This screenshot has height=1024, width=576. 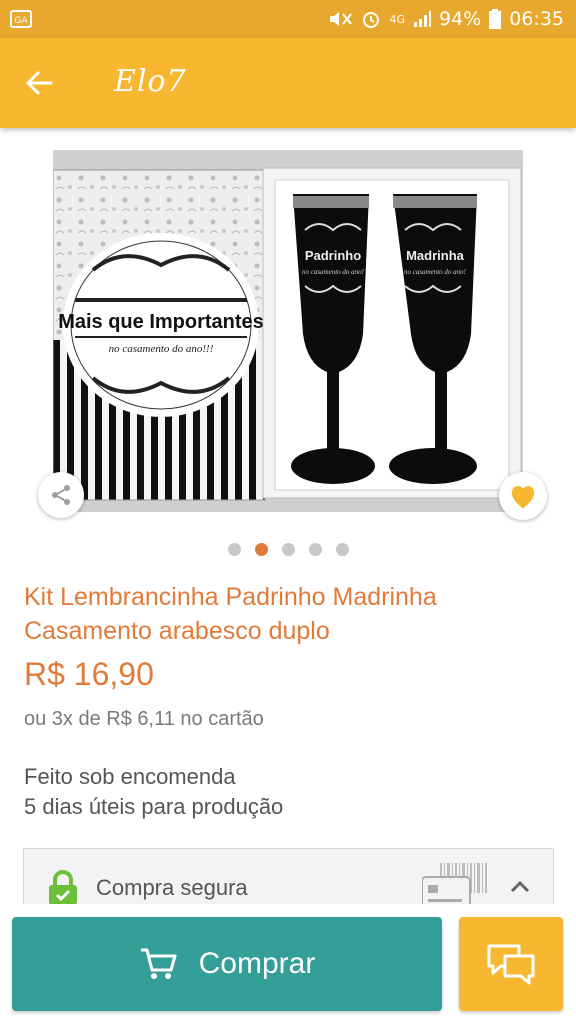 What do you see at coordinates (460, 19) in the screenshot?
I see `battery-percent: 94%` at bounding box center [460, 19].